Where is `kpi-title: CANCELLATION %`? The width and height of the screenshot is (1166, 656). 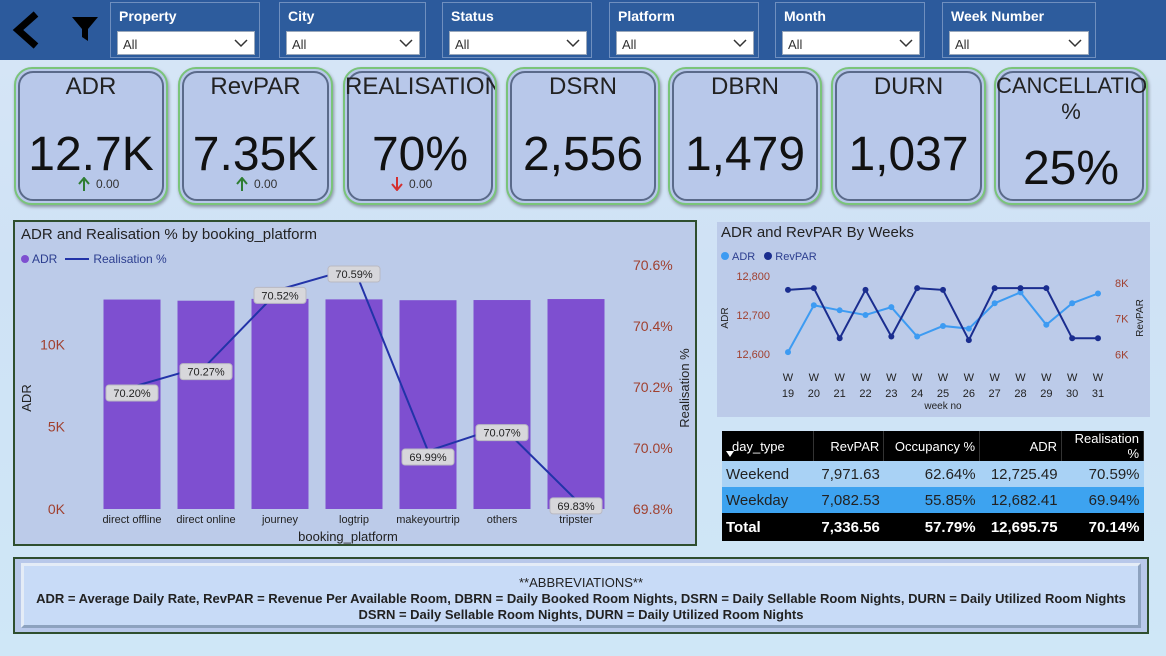 kpi-title: CANCELLATION % is located at coordinates (1072, 98).